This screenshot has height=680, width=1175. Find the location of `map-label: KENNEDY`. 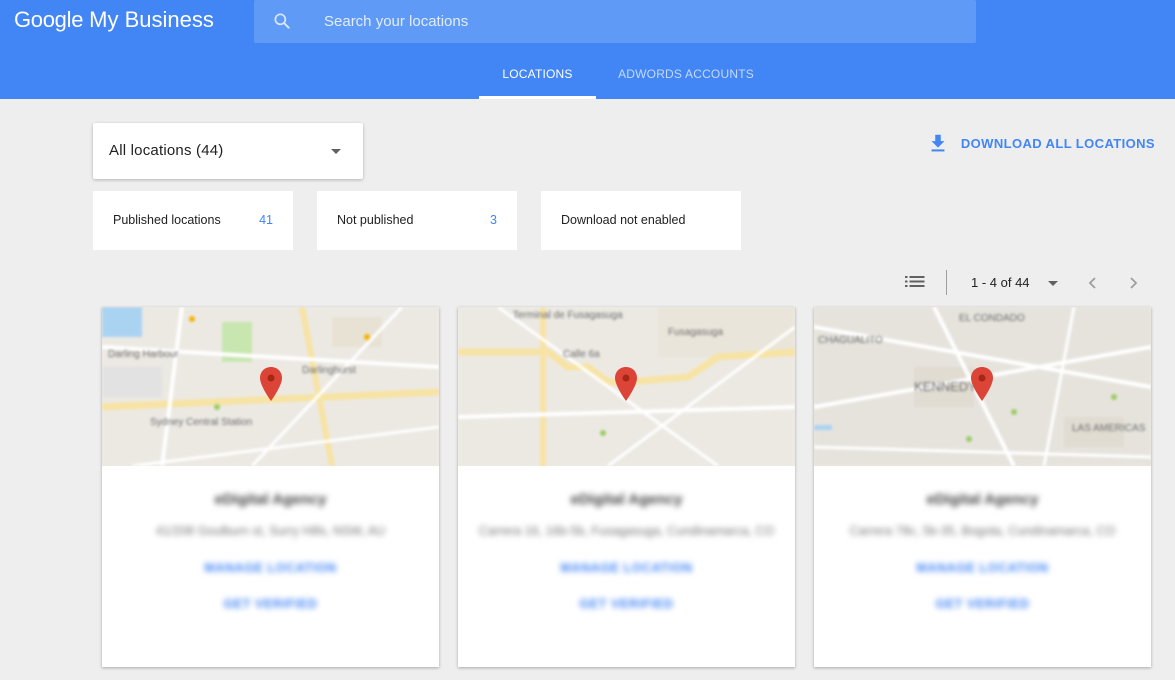

map-label: KENNEDY is located at coordinates (945, 386).